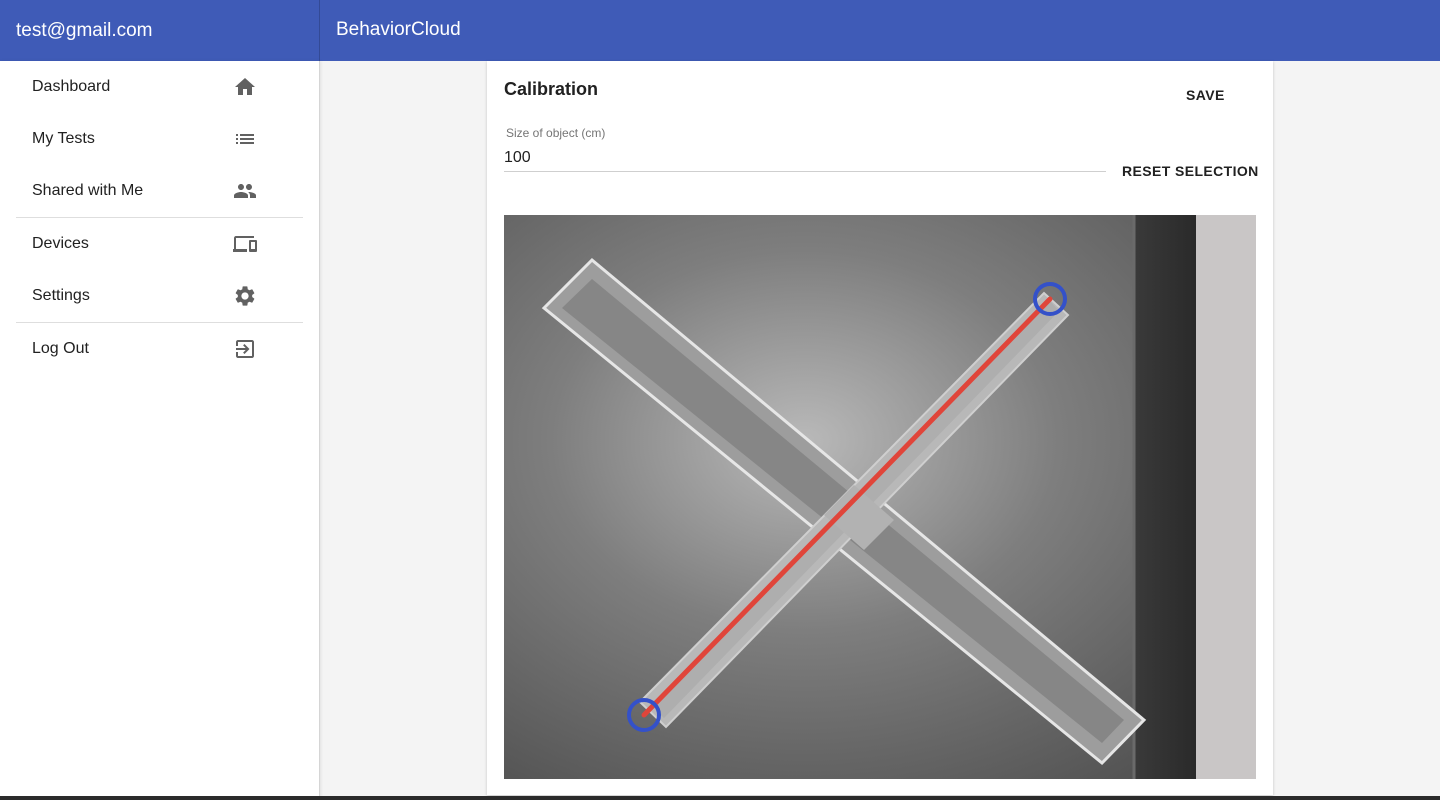 This screenshot has width=1440, height=800. Describe the element at coordinates (61, 295) in the screenshot. I see `sidebar-item-label: Settings` at that location.